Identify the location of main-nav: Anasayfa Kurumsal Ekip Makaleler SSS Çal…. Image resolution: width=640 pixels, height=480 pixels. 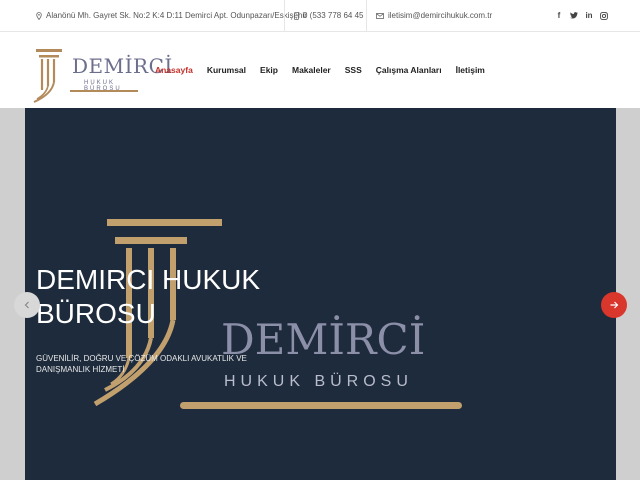
(320, 70).